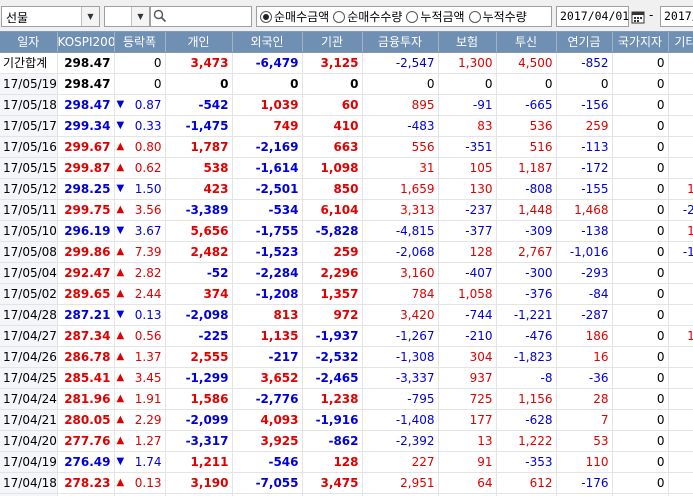 This screenshot has height=496, width=693. Describe the element at coordinates (584, 441) in the screenshot. I see `pension-fund-cell: 53` at that location.